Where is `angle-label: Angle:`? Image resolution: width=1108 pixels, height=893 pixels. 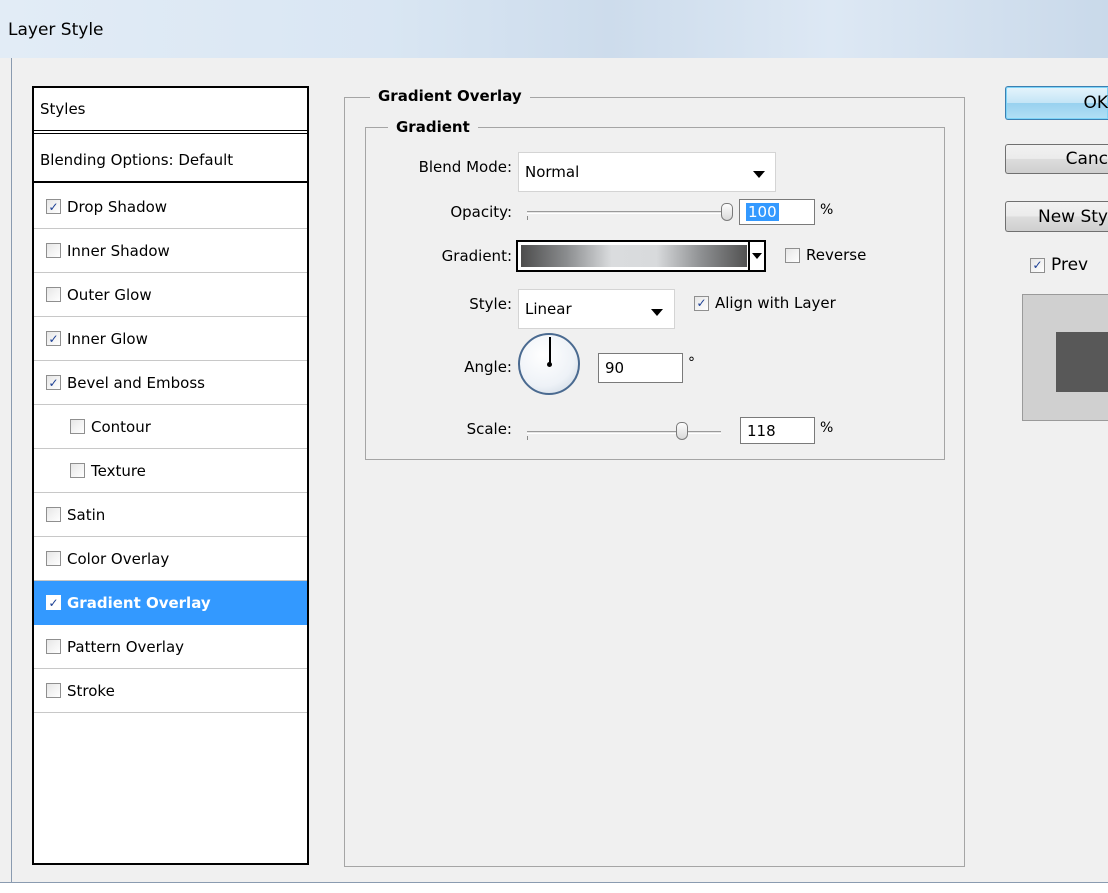 angle-label: Angle: is located at coordinates (488, 367).